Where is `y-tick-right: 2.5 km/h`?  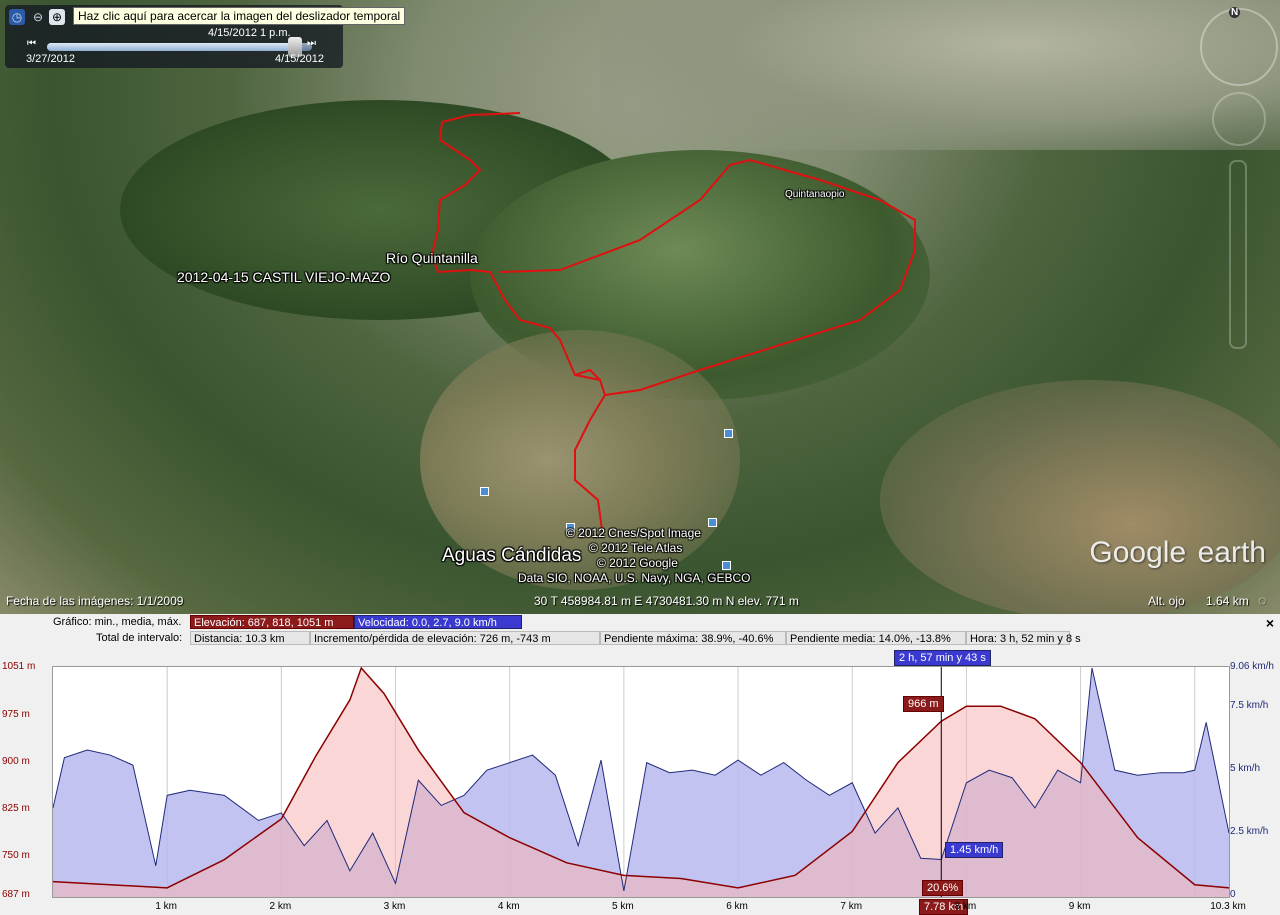
y-tick-right: 2.5 km/h is located at coordinates (1249, 832).